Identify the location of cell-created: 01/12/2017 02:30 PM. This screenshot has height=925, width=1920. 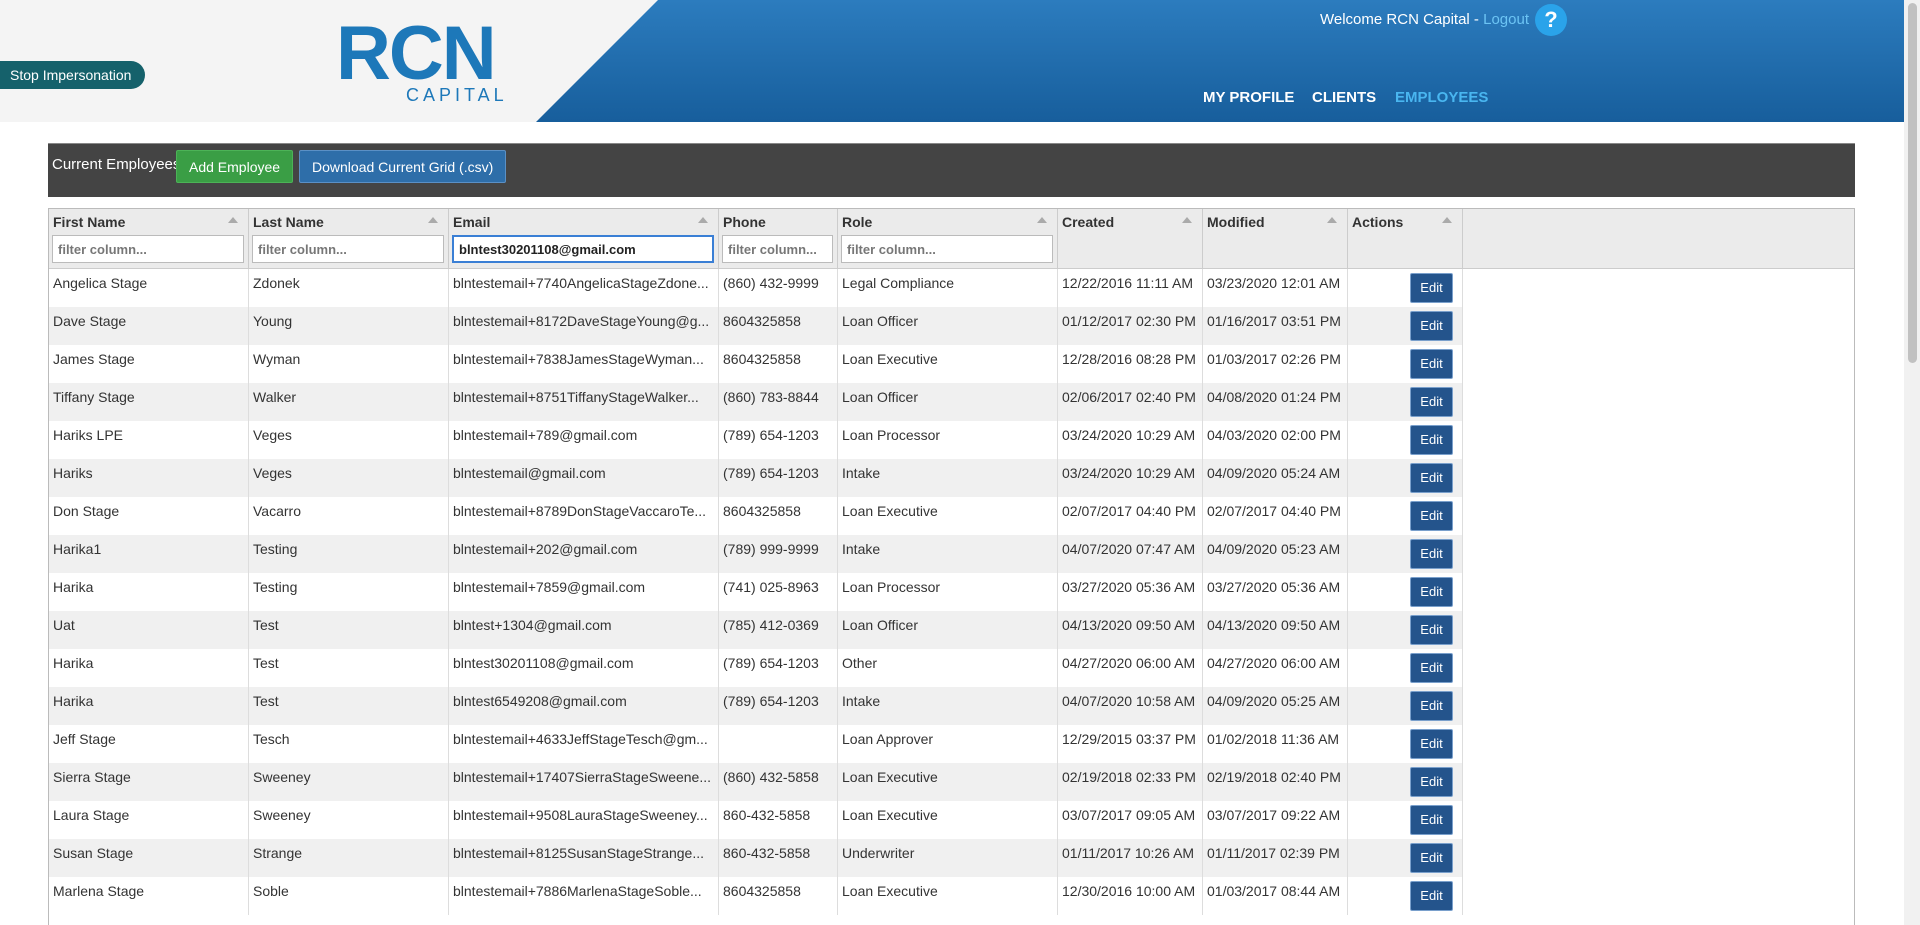
(1130, 326).